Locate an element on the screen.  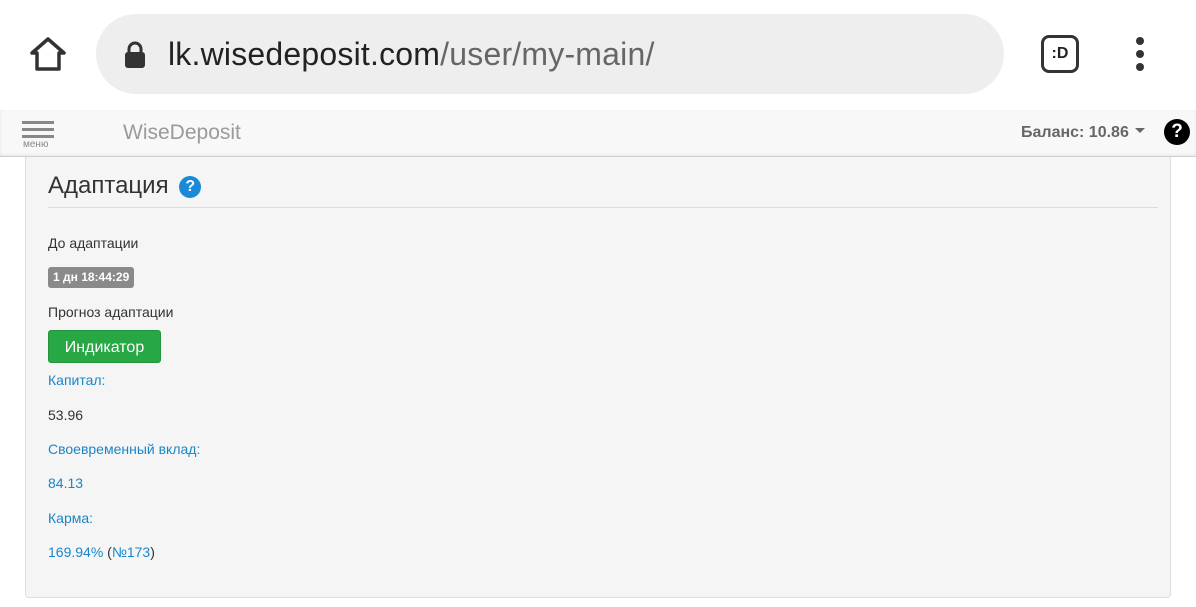
url-text: lk.wisedeposit.com/user/my-main/ is located at coordinates (411, 54).